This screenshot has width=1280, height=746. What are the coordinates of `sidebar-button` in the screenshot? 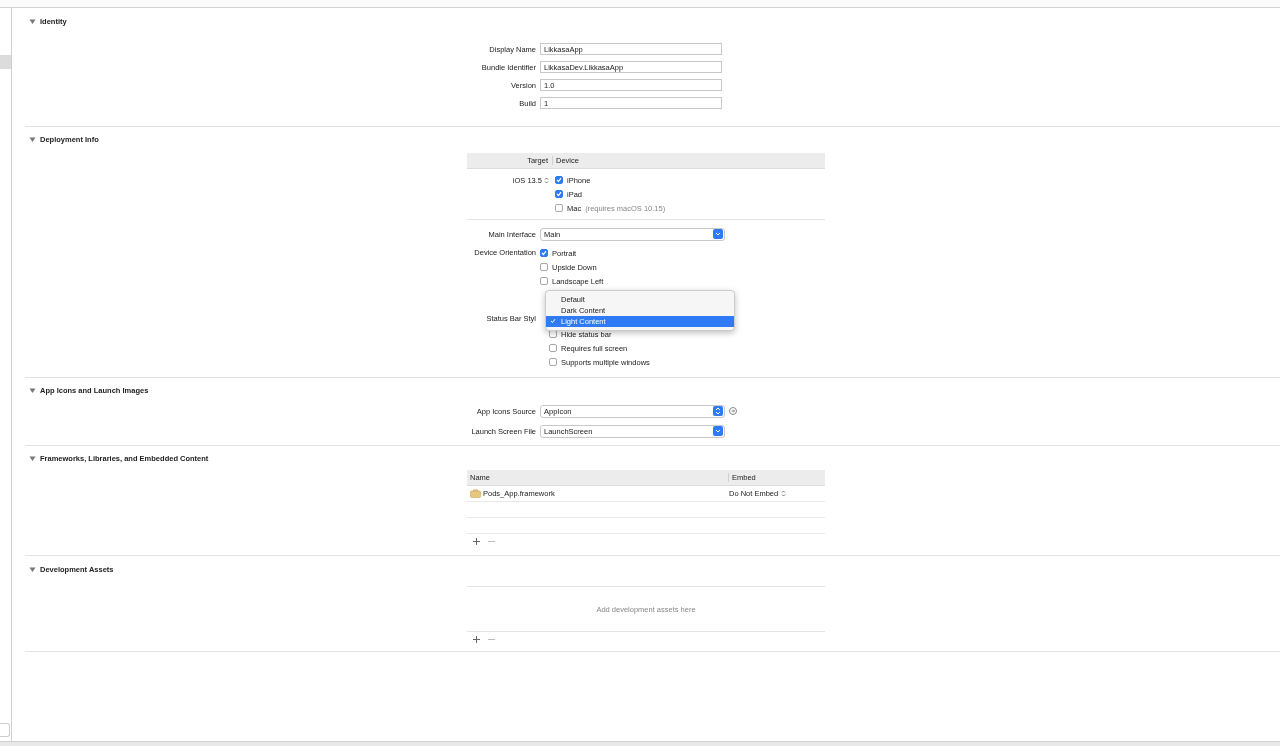 It's located at (5, 730).